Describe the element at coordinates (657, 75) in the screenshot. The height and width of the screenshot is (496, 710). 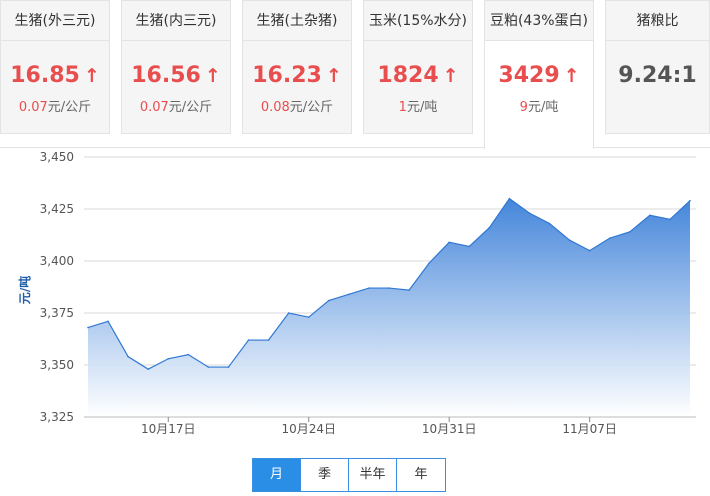
I see `card-ratio: 9.24:1` at that location.